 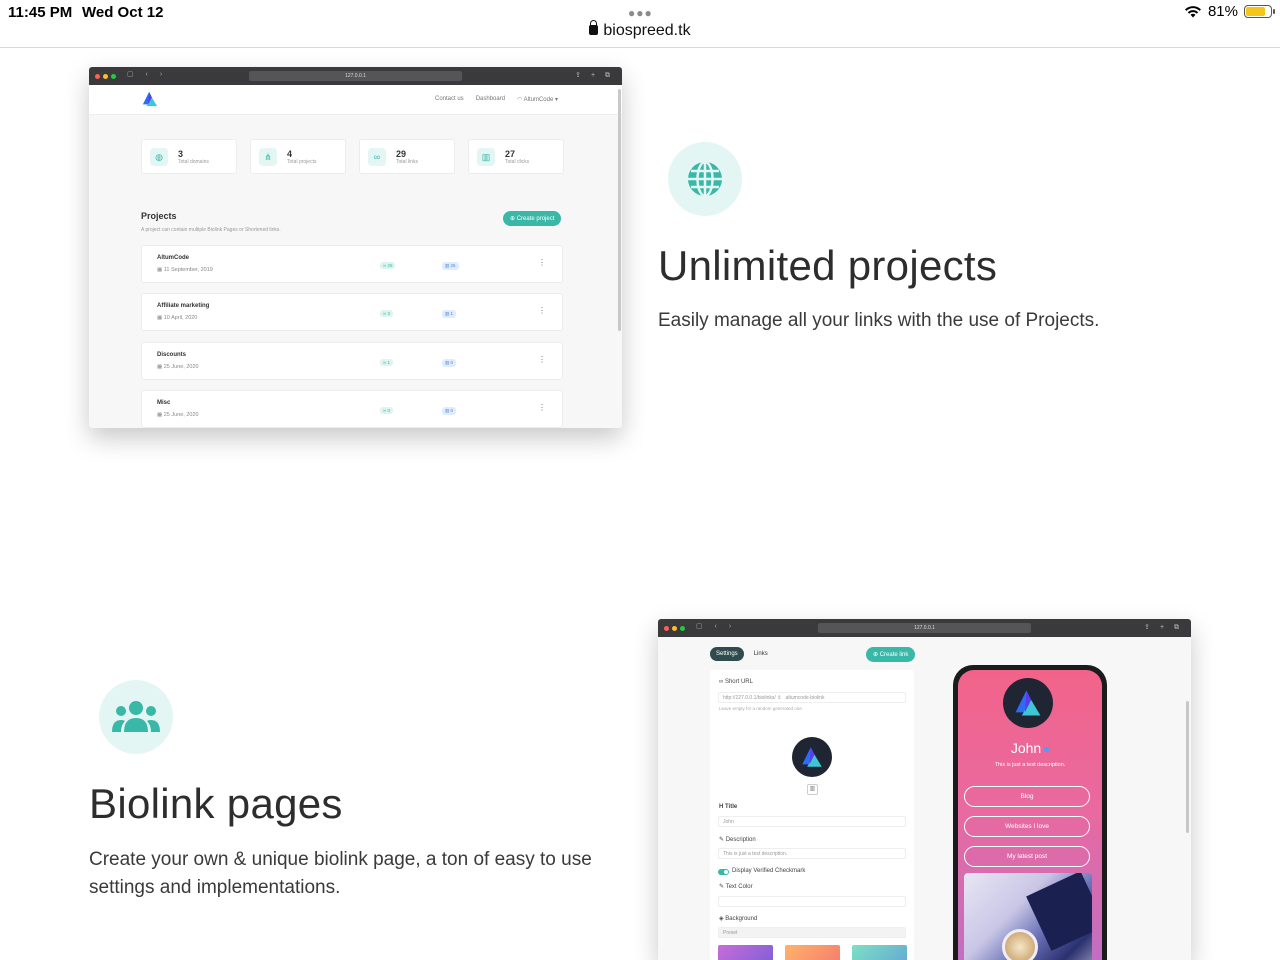 I want to click on profile-name: John, so click(x=1030, y=748).